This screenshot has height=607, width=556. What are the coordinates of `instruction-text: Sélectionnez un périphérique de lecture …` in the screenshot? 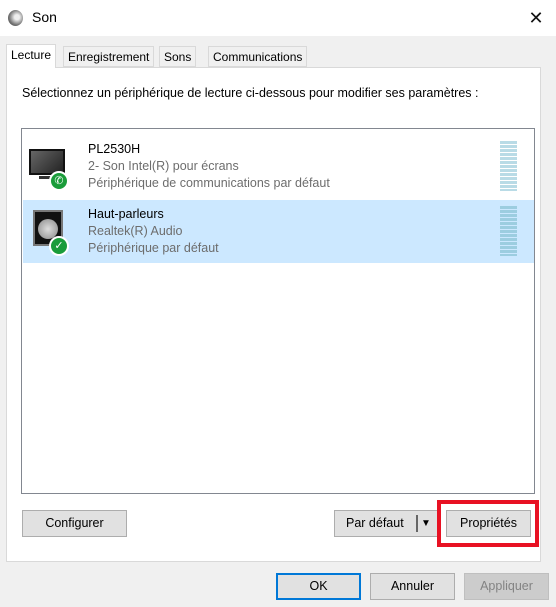 It's located at (250, 93).